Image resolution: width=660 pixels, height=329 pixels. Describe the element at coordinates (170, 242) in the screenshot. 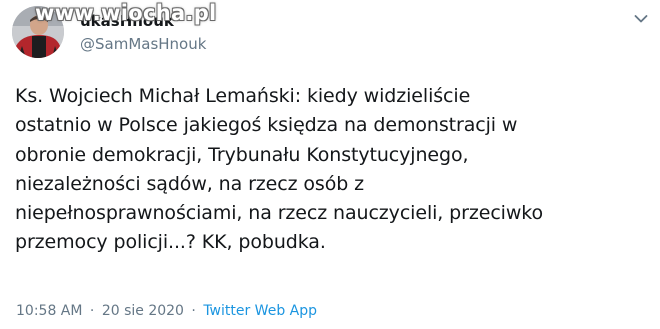

I see `tweet-text-line: przemocy policji...? KK, pobudka.` at that location.